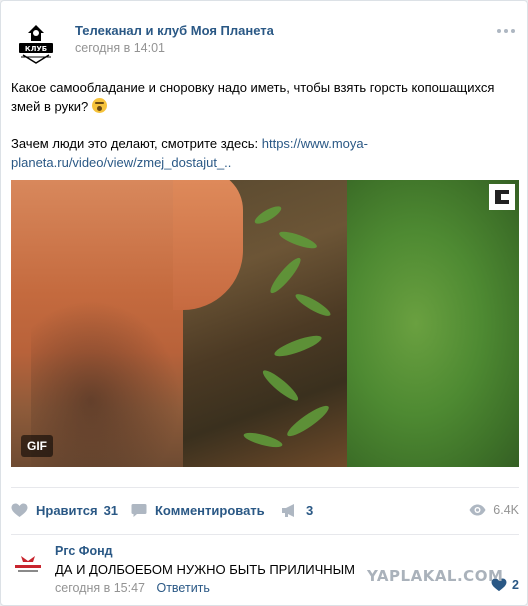 This screenshot has width=528, height=606. What do you see at coordinates (288, 510) in the screenshot?
I see `megaphone-icon` at bounding box center [288, 510].